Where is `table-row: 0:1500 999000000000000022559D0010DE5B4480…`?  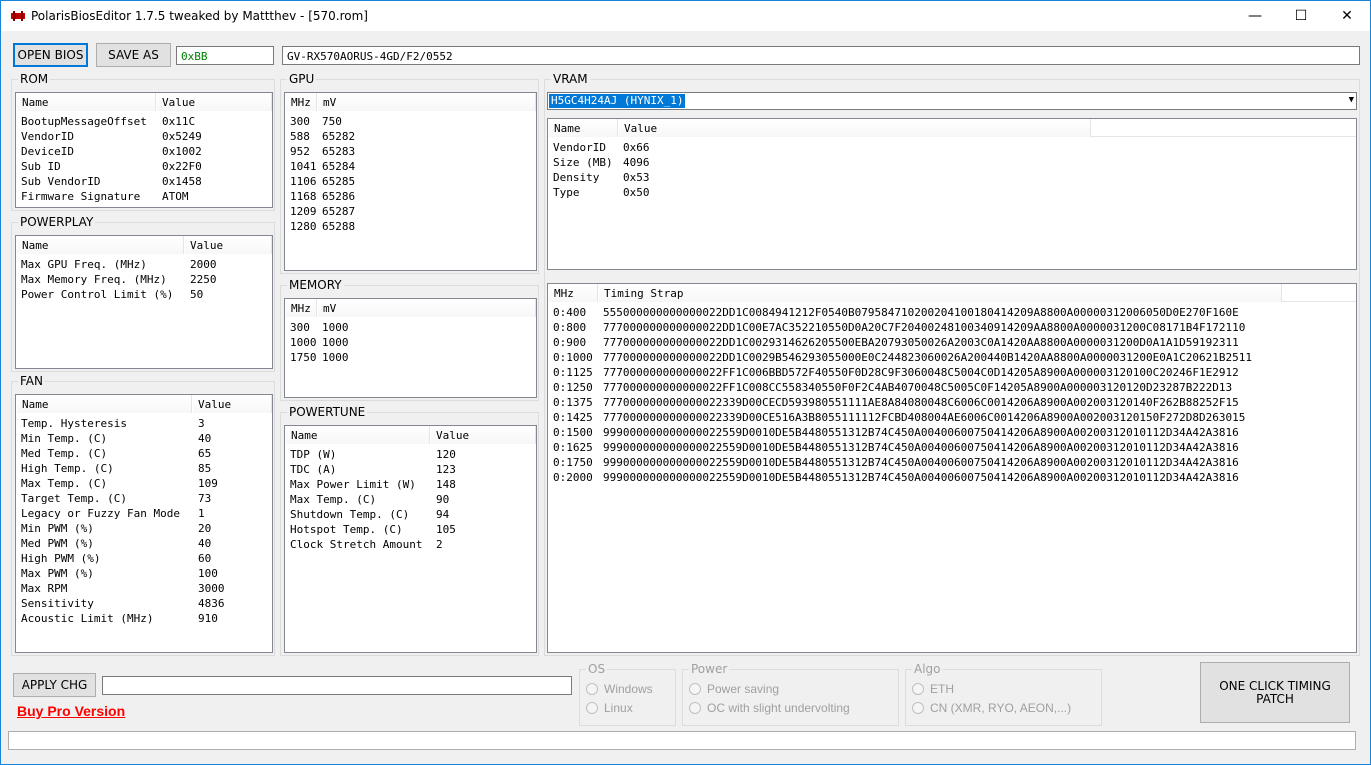 table-row: 0:1500 999000000000000022559D0010DE5B4480… is located at coordinates (952, 432).